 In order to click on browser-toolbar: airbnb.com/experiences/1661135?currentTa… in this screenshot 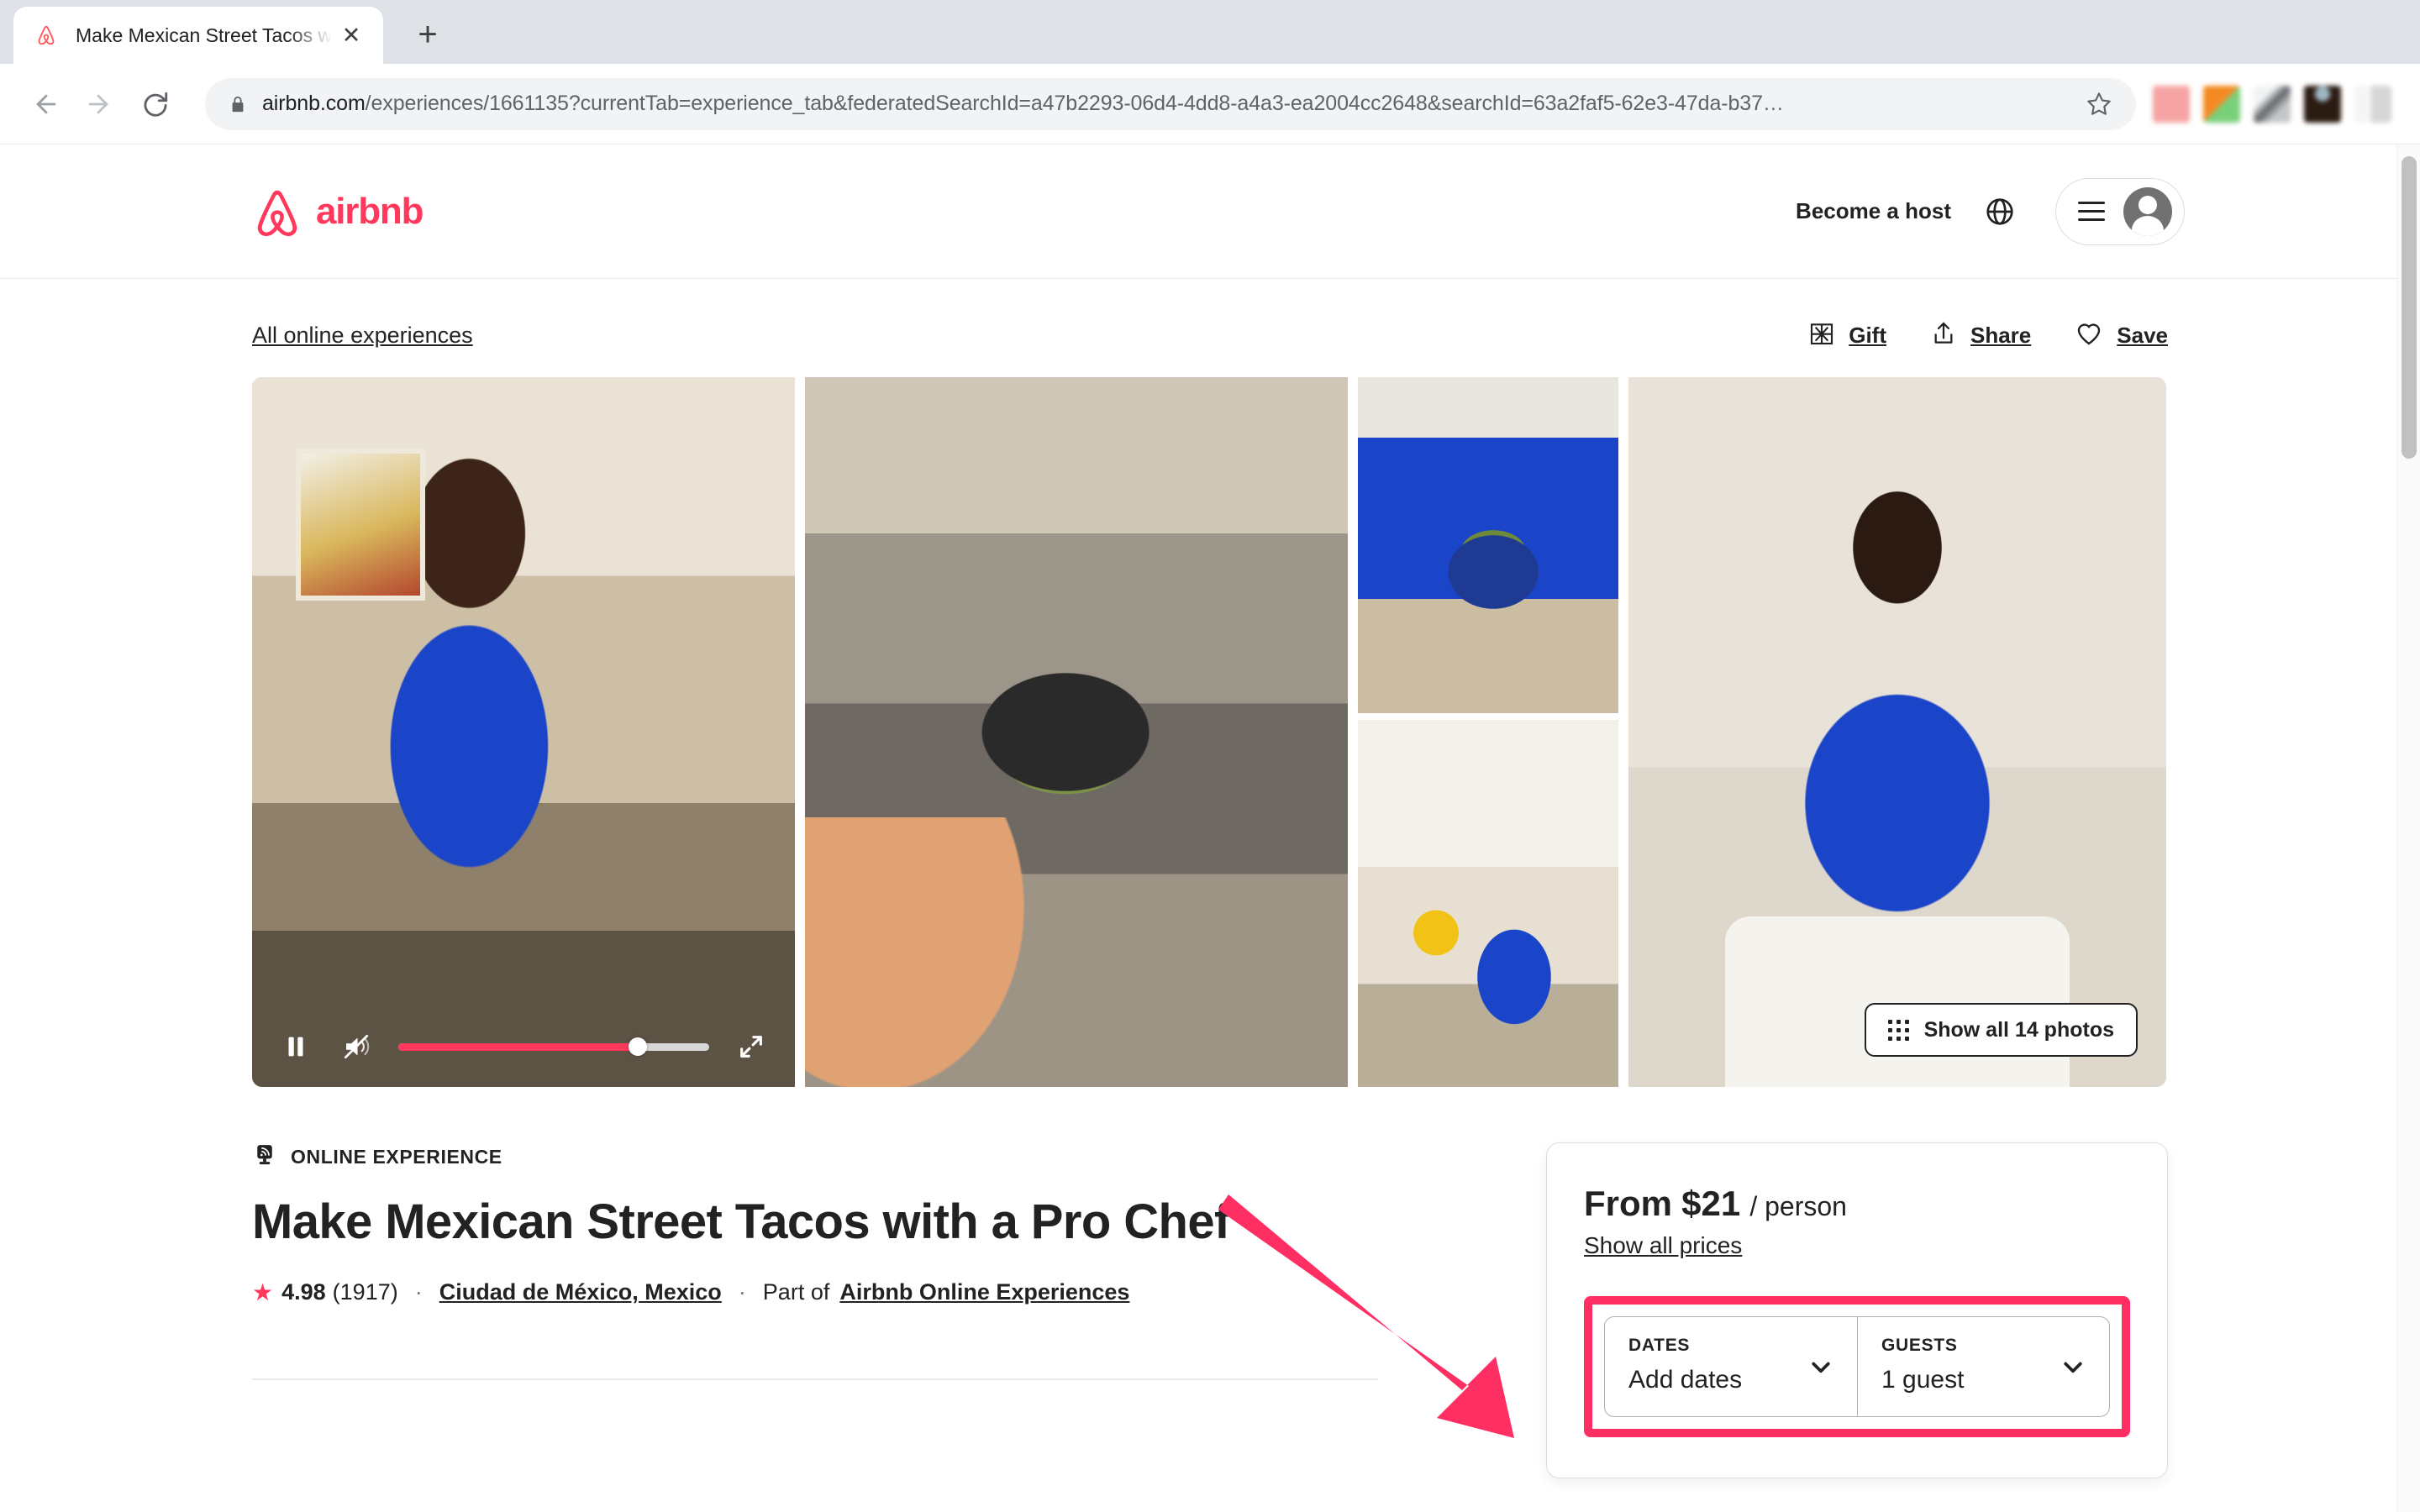, I will do `click(1210, 104)`.